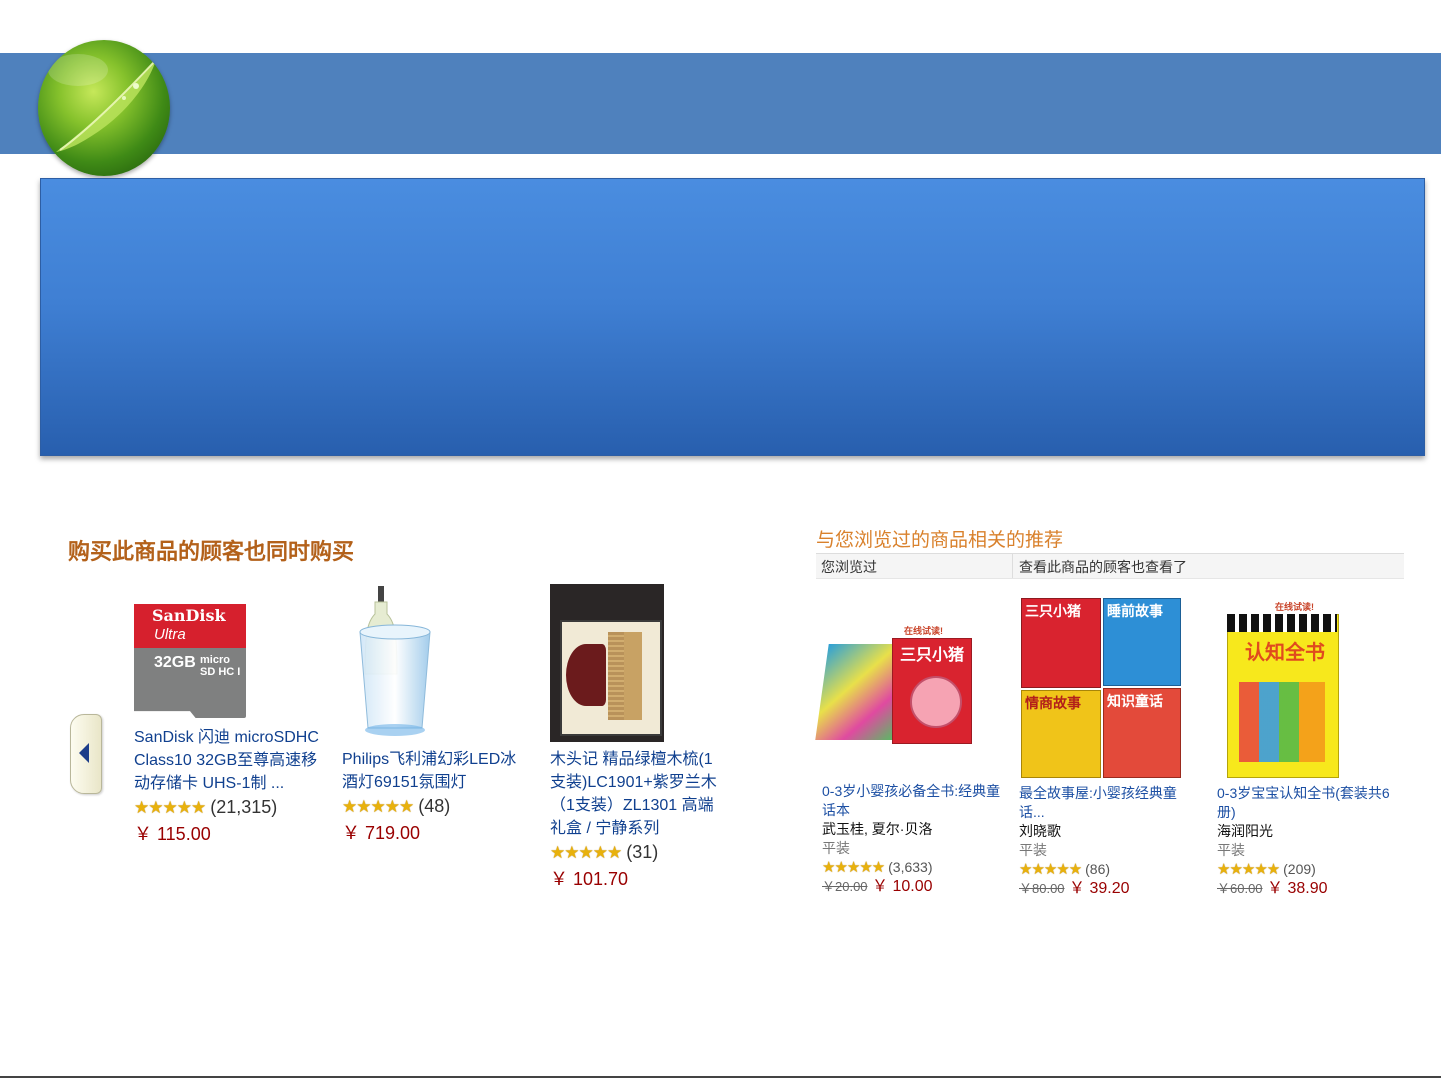 The image size is (1441, 1081). What do you see at coordinates (1245, 831) in the screenshot?
I see `book-author: 海润阳光` at bounding box center [1245, 831].